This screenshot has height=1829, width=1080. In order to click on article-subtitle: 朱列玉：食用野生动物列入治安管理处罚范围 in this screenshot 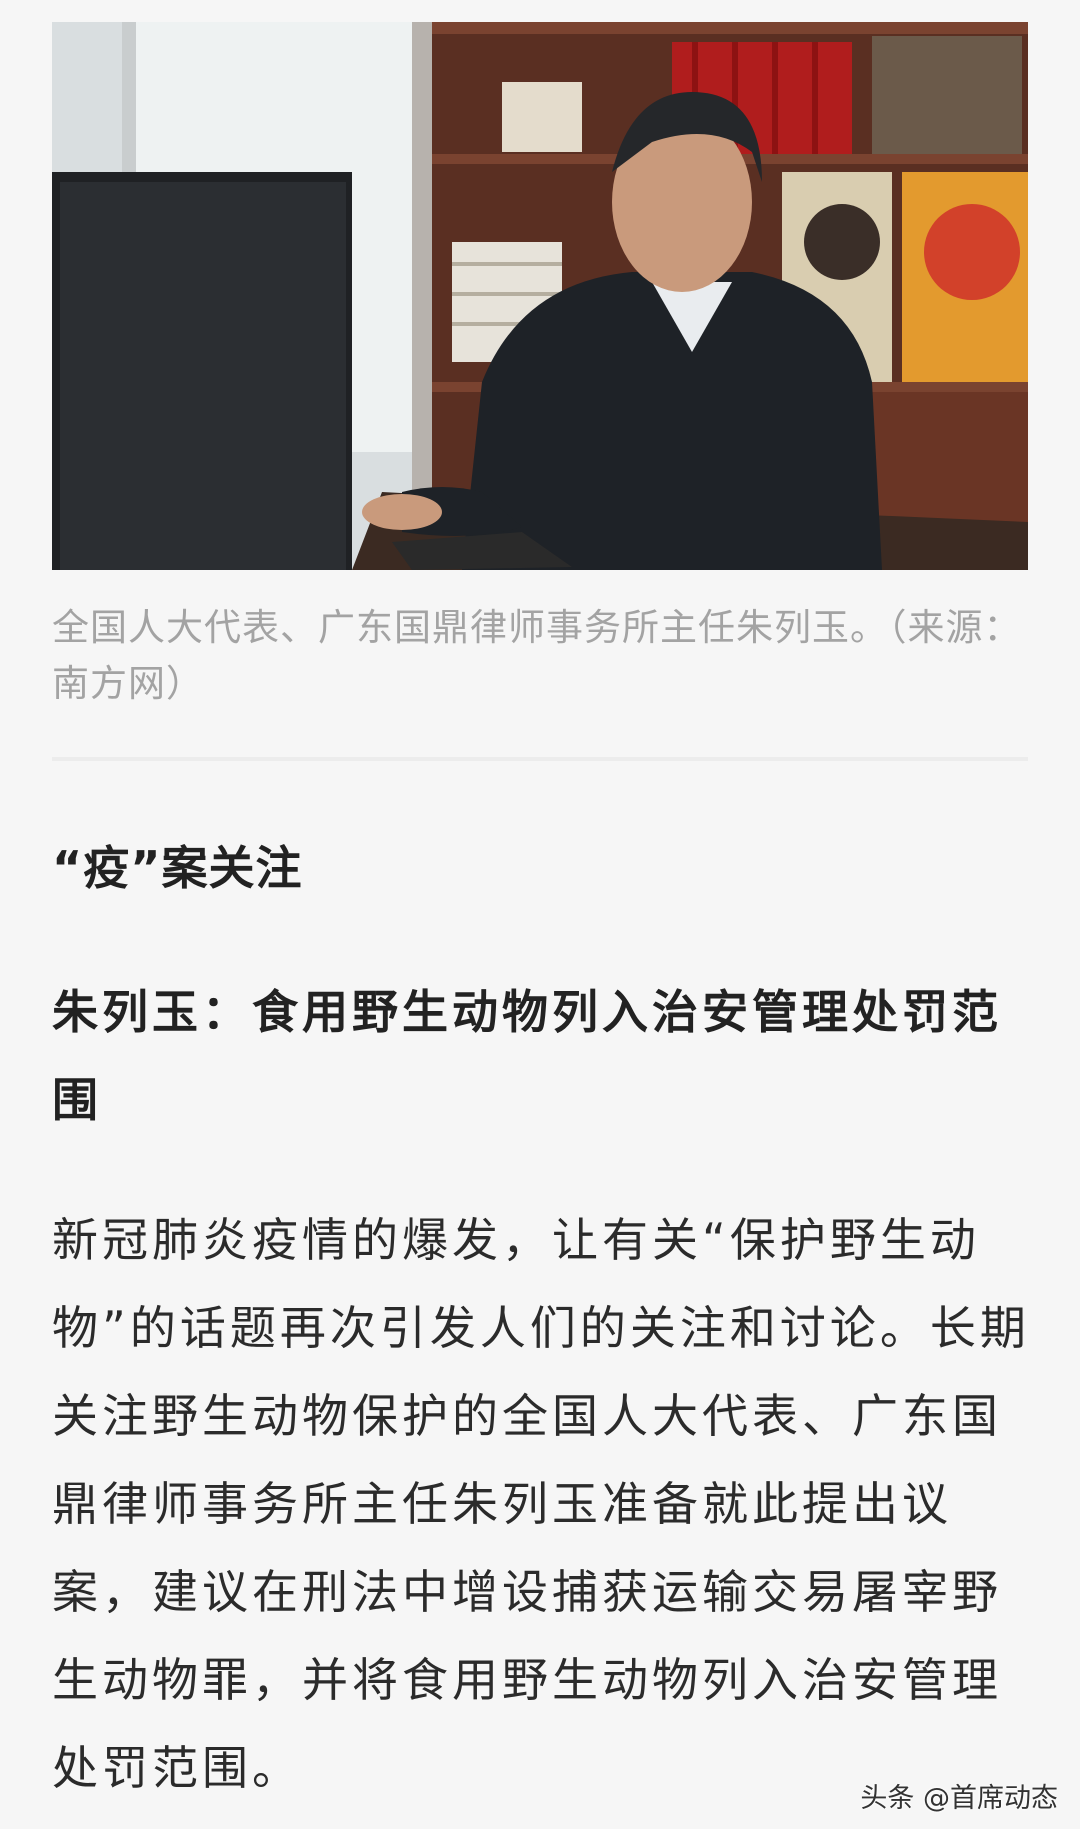, I will do `click(527, 1056)`.